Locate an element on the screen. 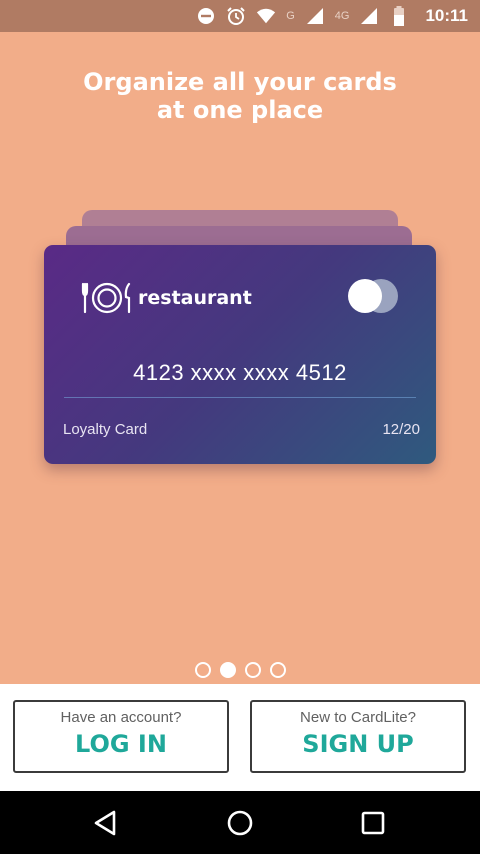  card-expiry: 12/20 is located at coordinates (401, 429).